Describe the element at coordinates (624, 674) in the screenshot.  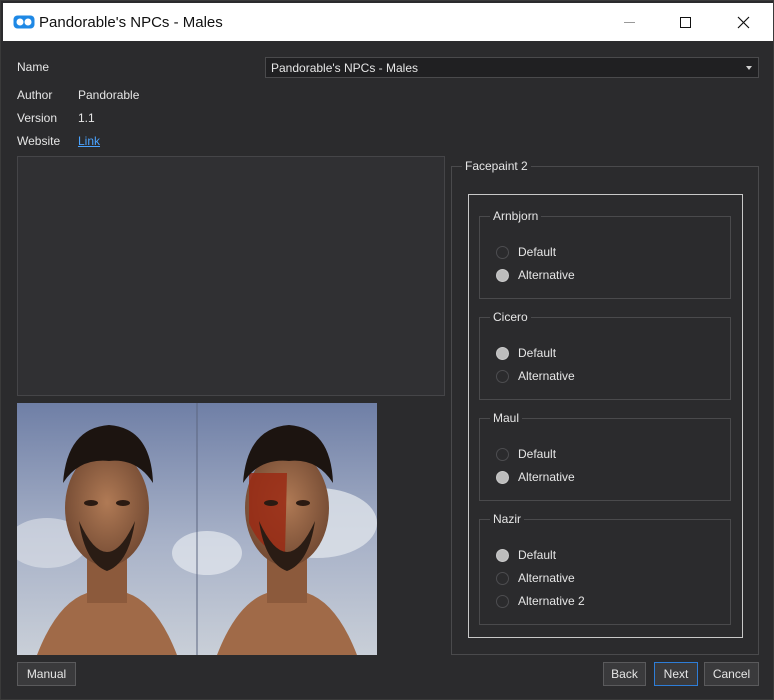
I see `back-button: Back` at that location.